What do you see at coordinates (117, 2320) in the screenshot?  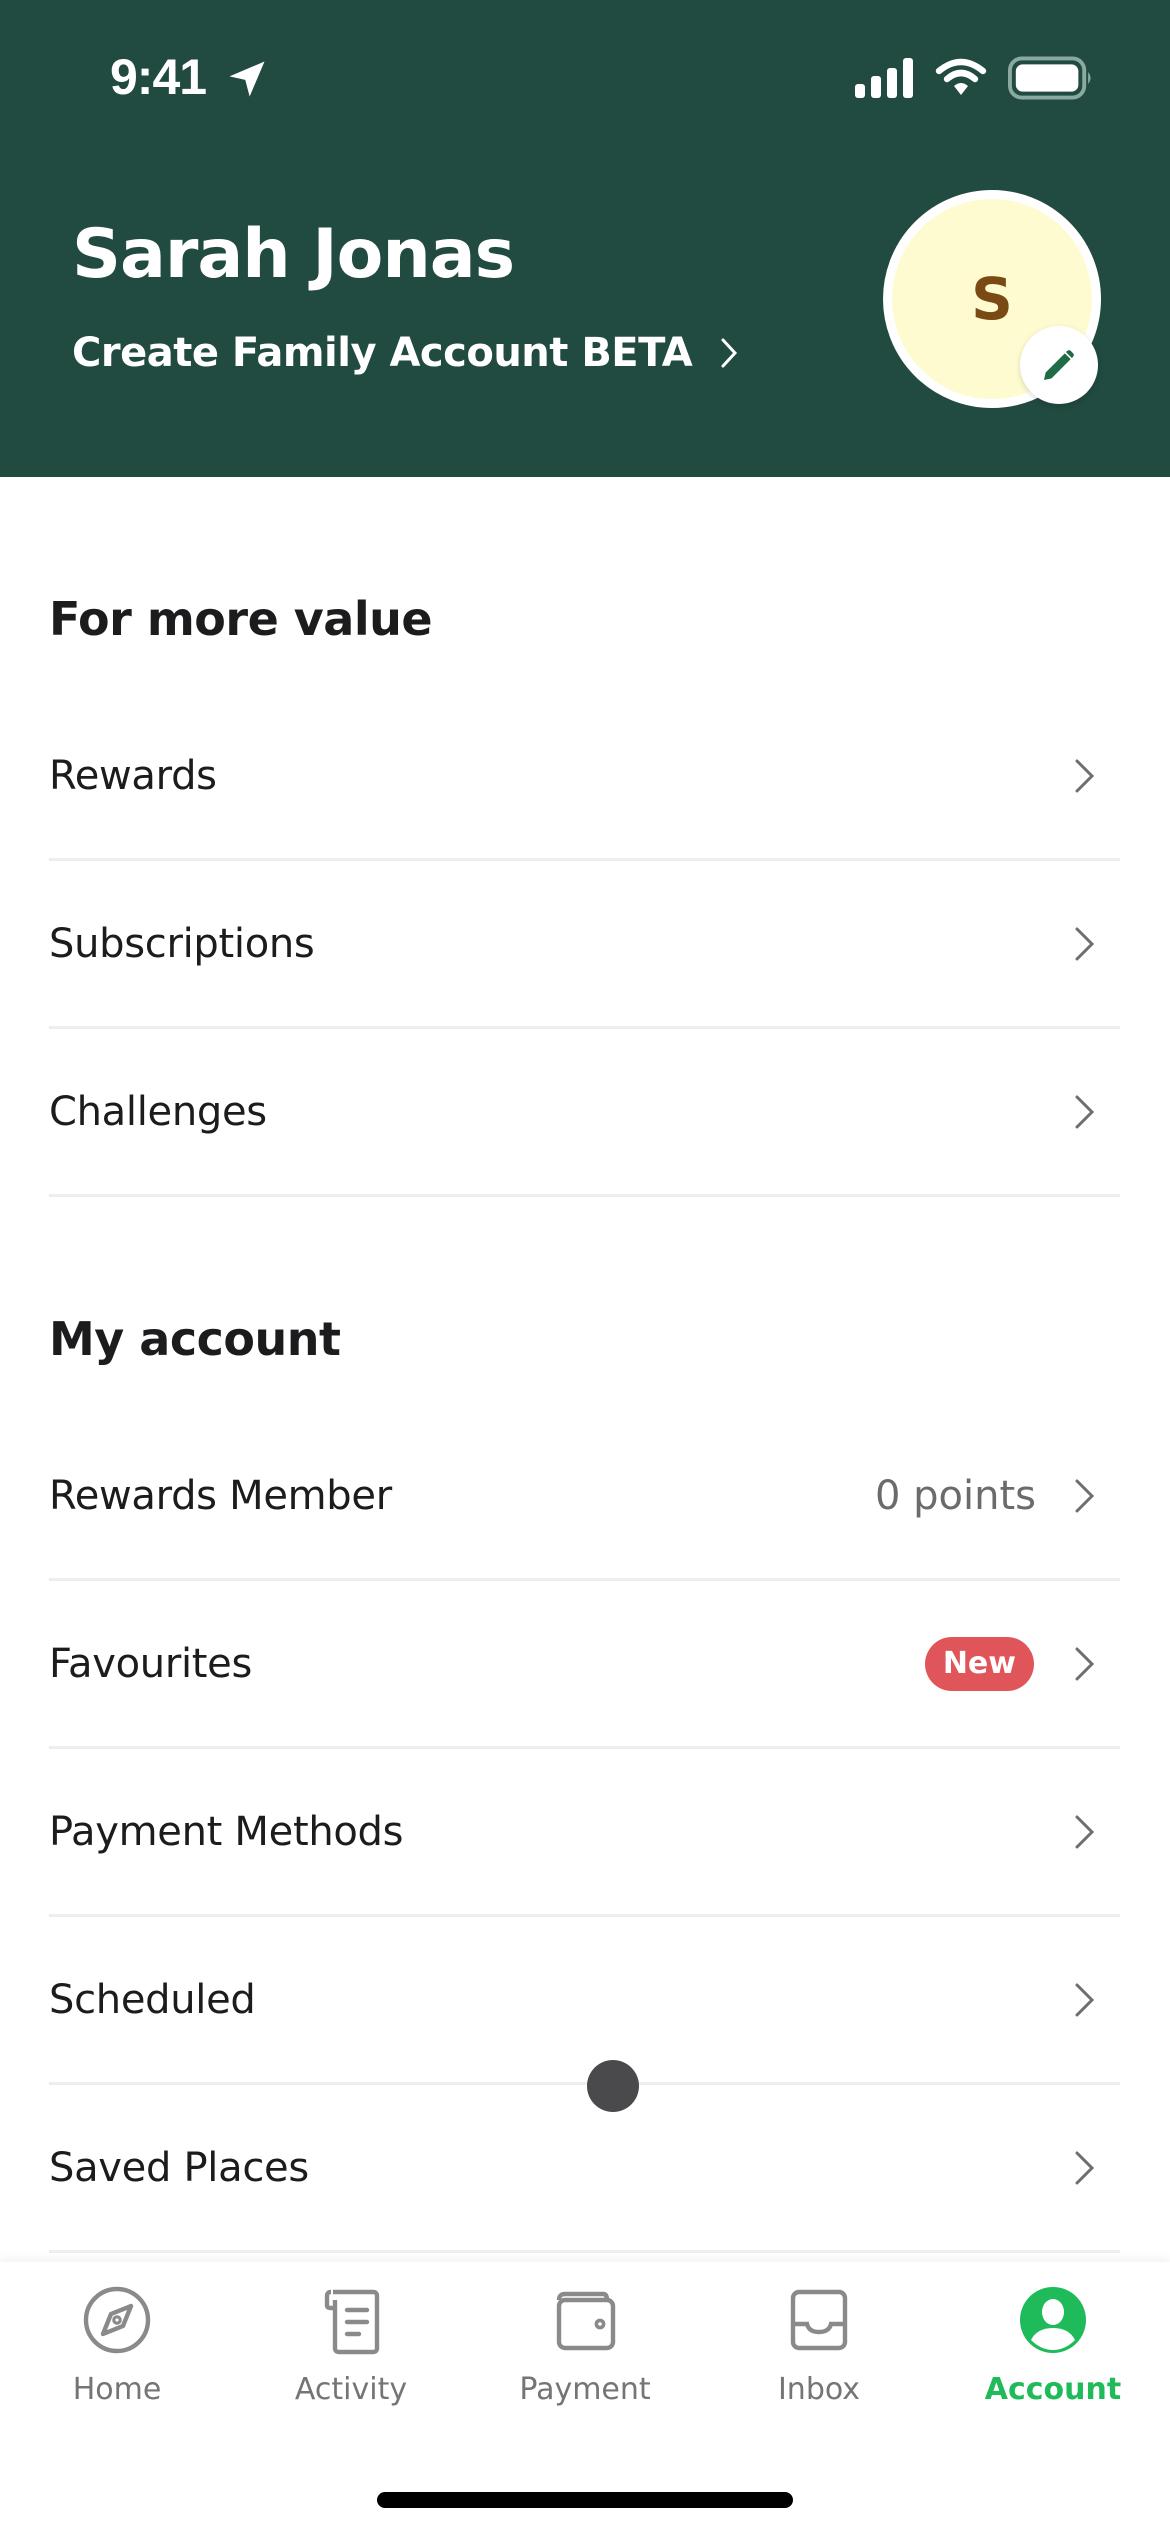 I see `compass-icon` at bounding box center [117, 2320].